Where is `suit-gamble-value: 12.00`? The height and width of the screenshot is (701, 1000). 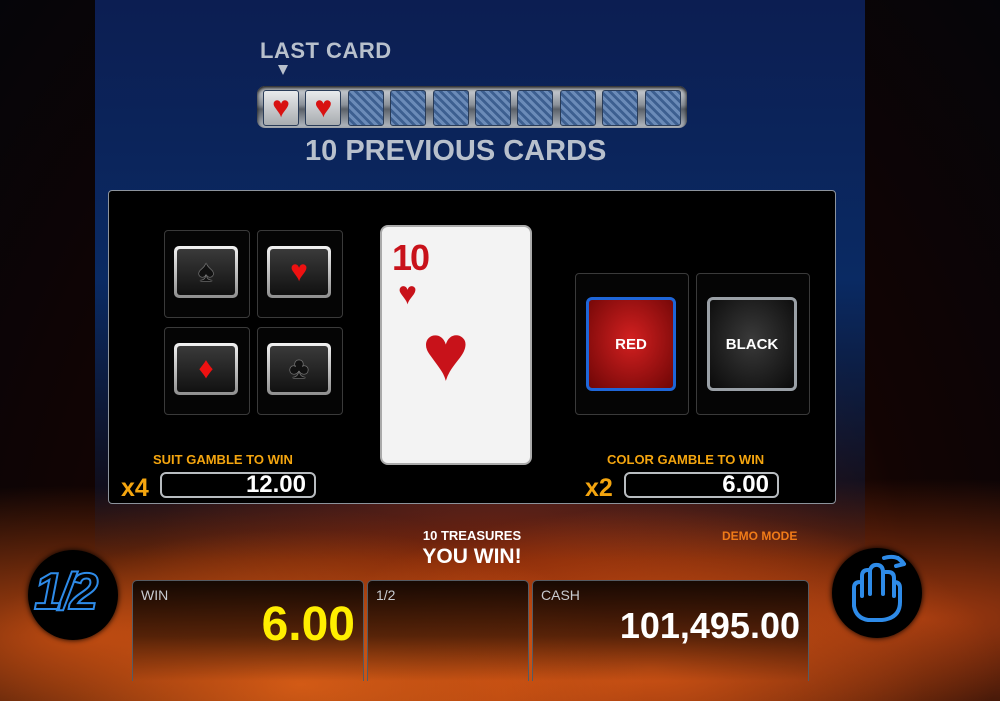 suit-gamble-value: 12.00 is located at coordinates (238, 485).